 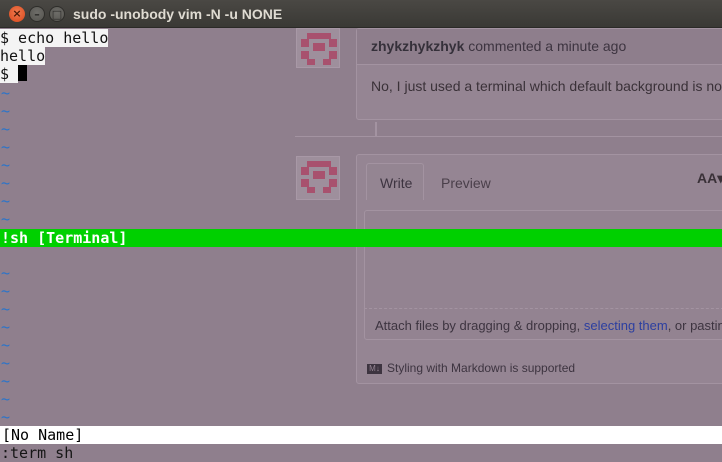 I want to click on text-cursor, so click(x=23, y=73).